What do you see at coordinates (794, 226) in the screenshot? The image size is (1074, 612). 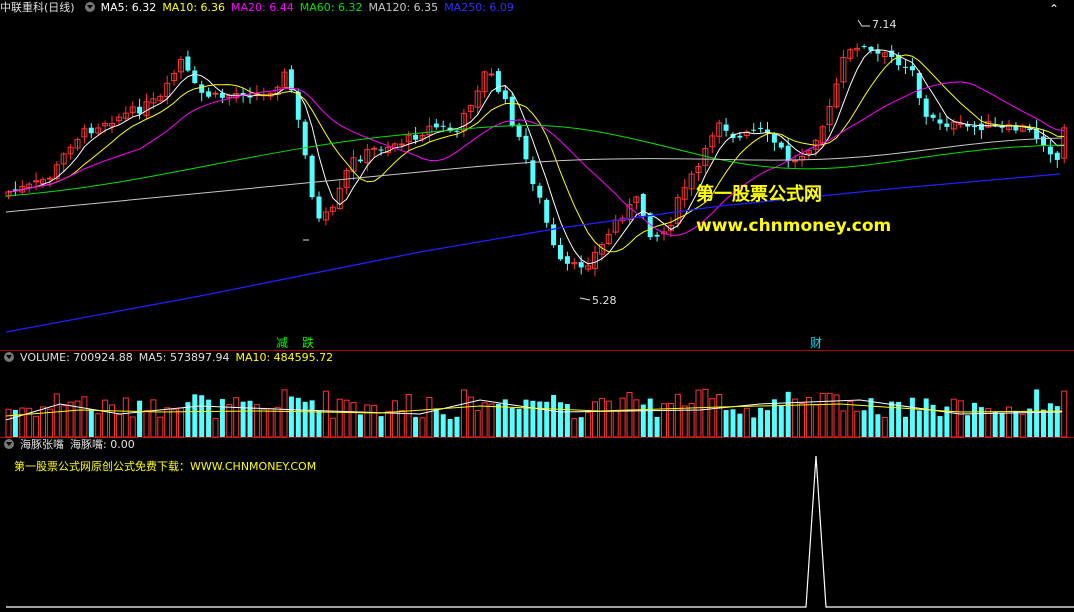 I see `watermark-url: www.chnmoney.com` at bounding box center [794, 226].